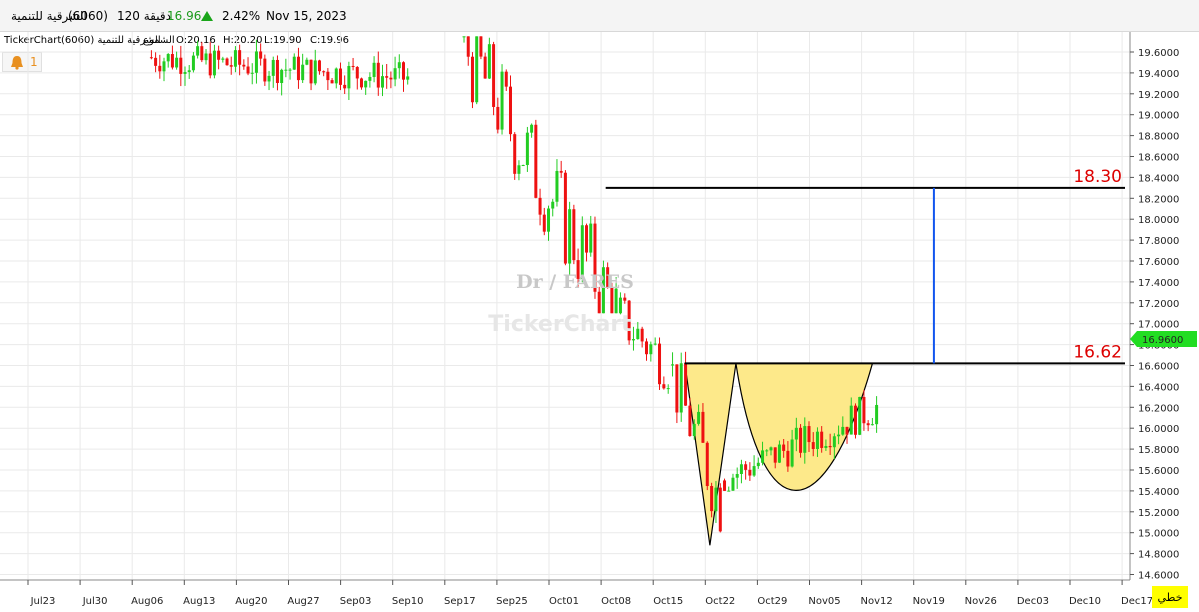  What do you see at coordinates (876, 601) in the screenshot?
I see `x-tick-label: Nov12` at bounding box center [876, 601].